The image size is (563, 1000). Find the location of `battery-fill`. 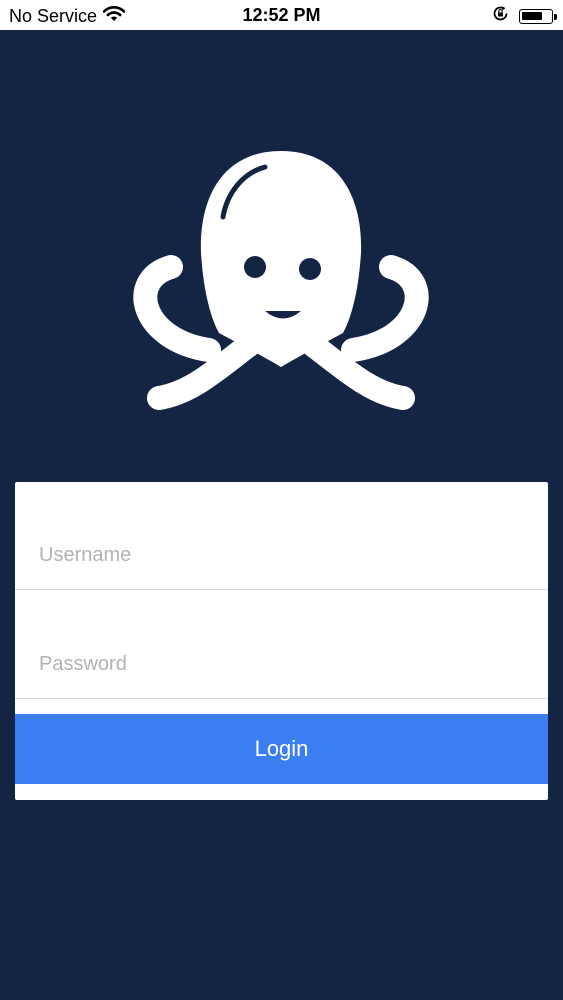

battery-fill is located at coordinates (532, 15).